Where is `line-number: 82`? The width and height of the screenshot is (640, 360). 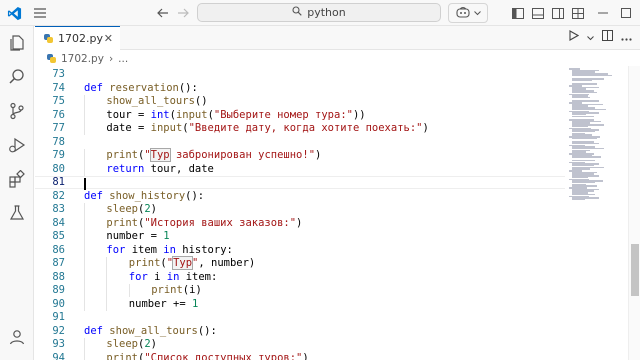
line-number: 82 is located at coordinates (58, 195).